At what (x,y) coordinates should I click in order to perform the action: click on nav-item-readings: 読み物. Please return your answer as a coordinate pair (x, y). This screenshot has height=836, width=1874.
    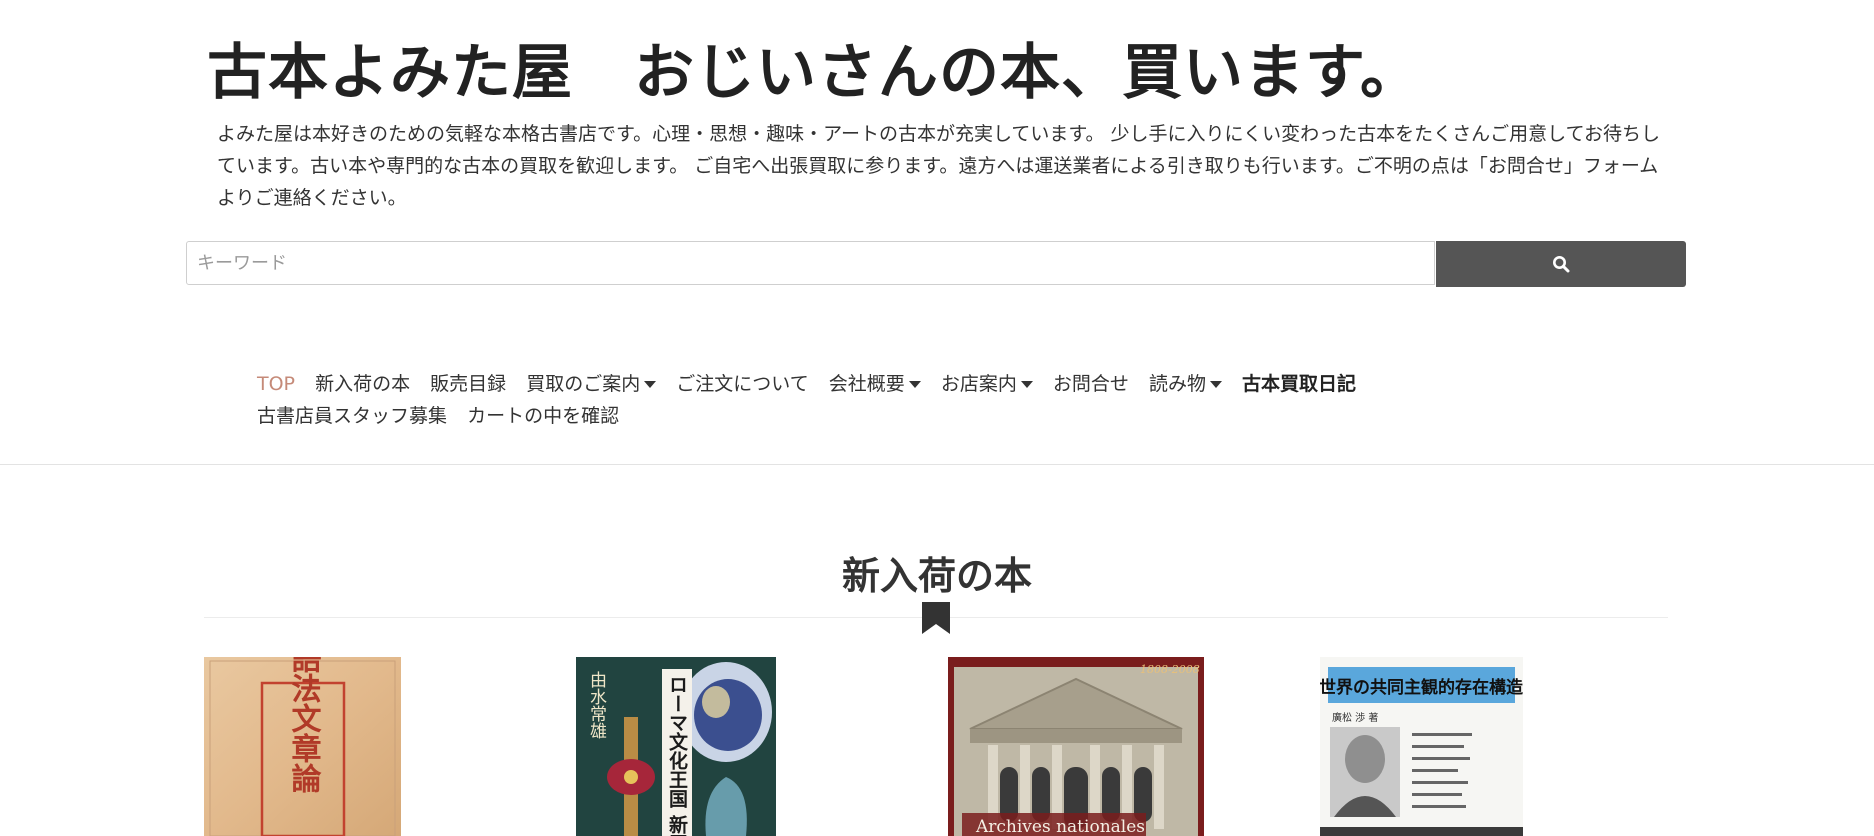
    Looking at the image, I should click on (1185, 384).